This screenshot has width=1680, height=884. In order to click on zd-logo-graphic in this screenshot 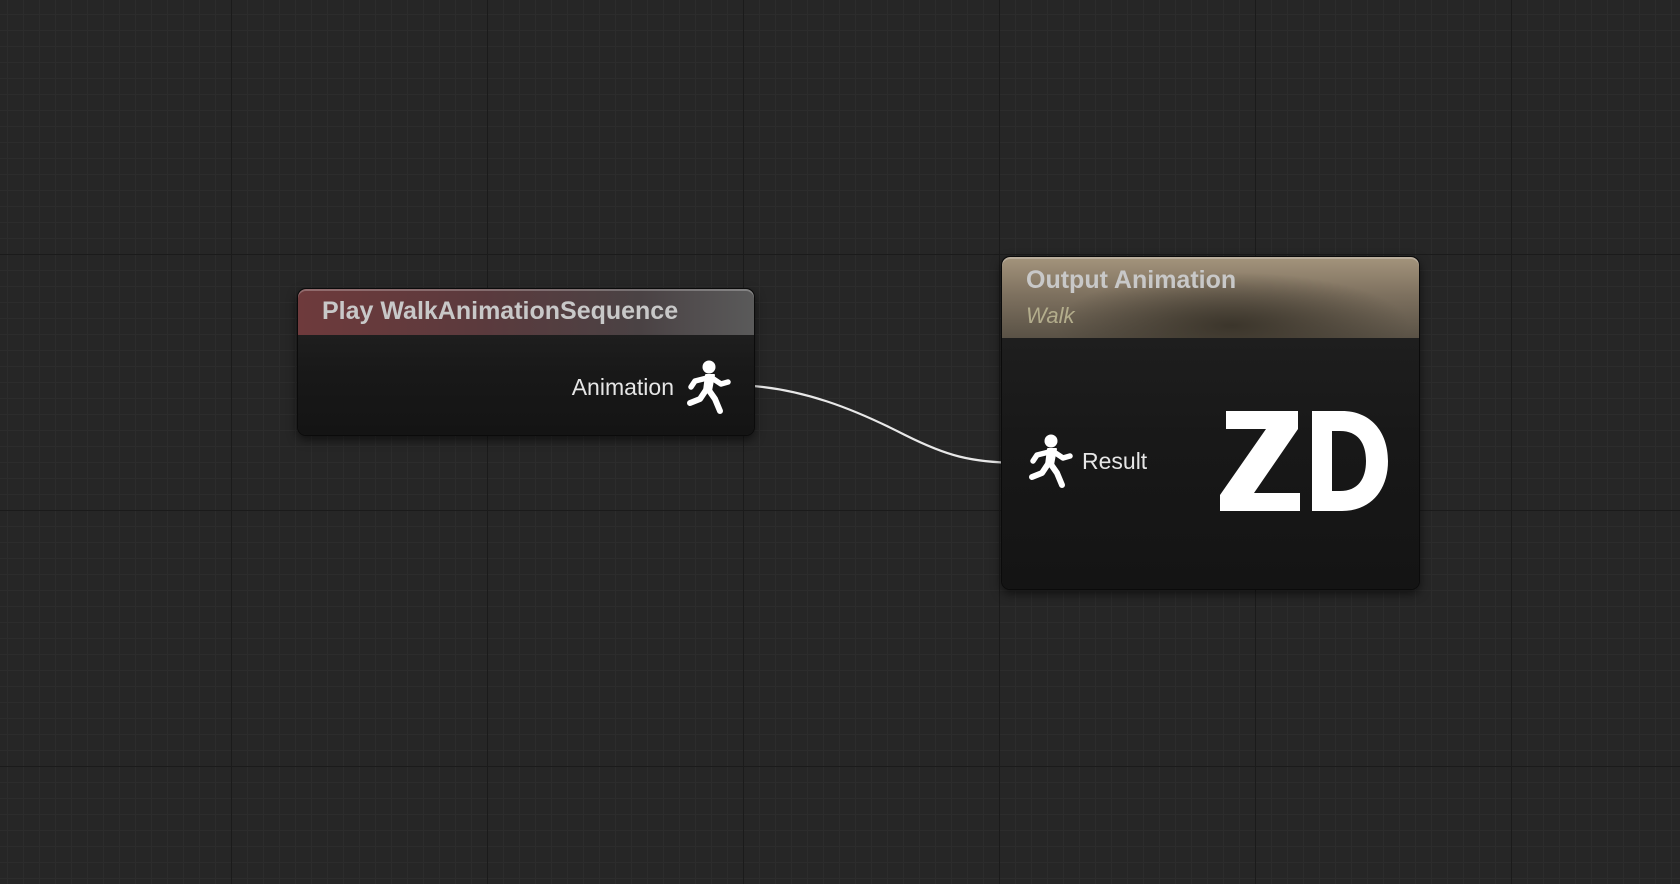, I will do `click(1304, 461)`.